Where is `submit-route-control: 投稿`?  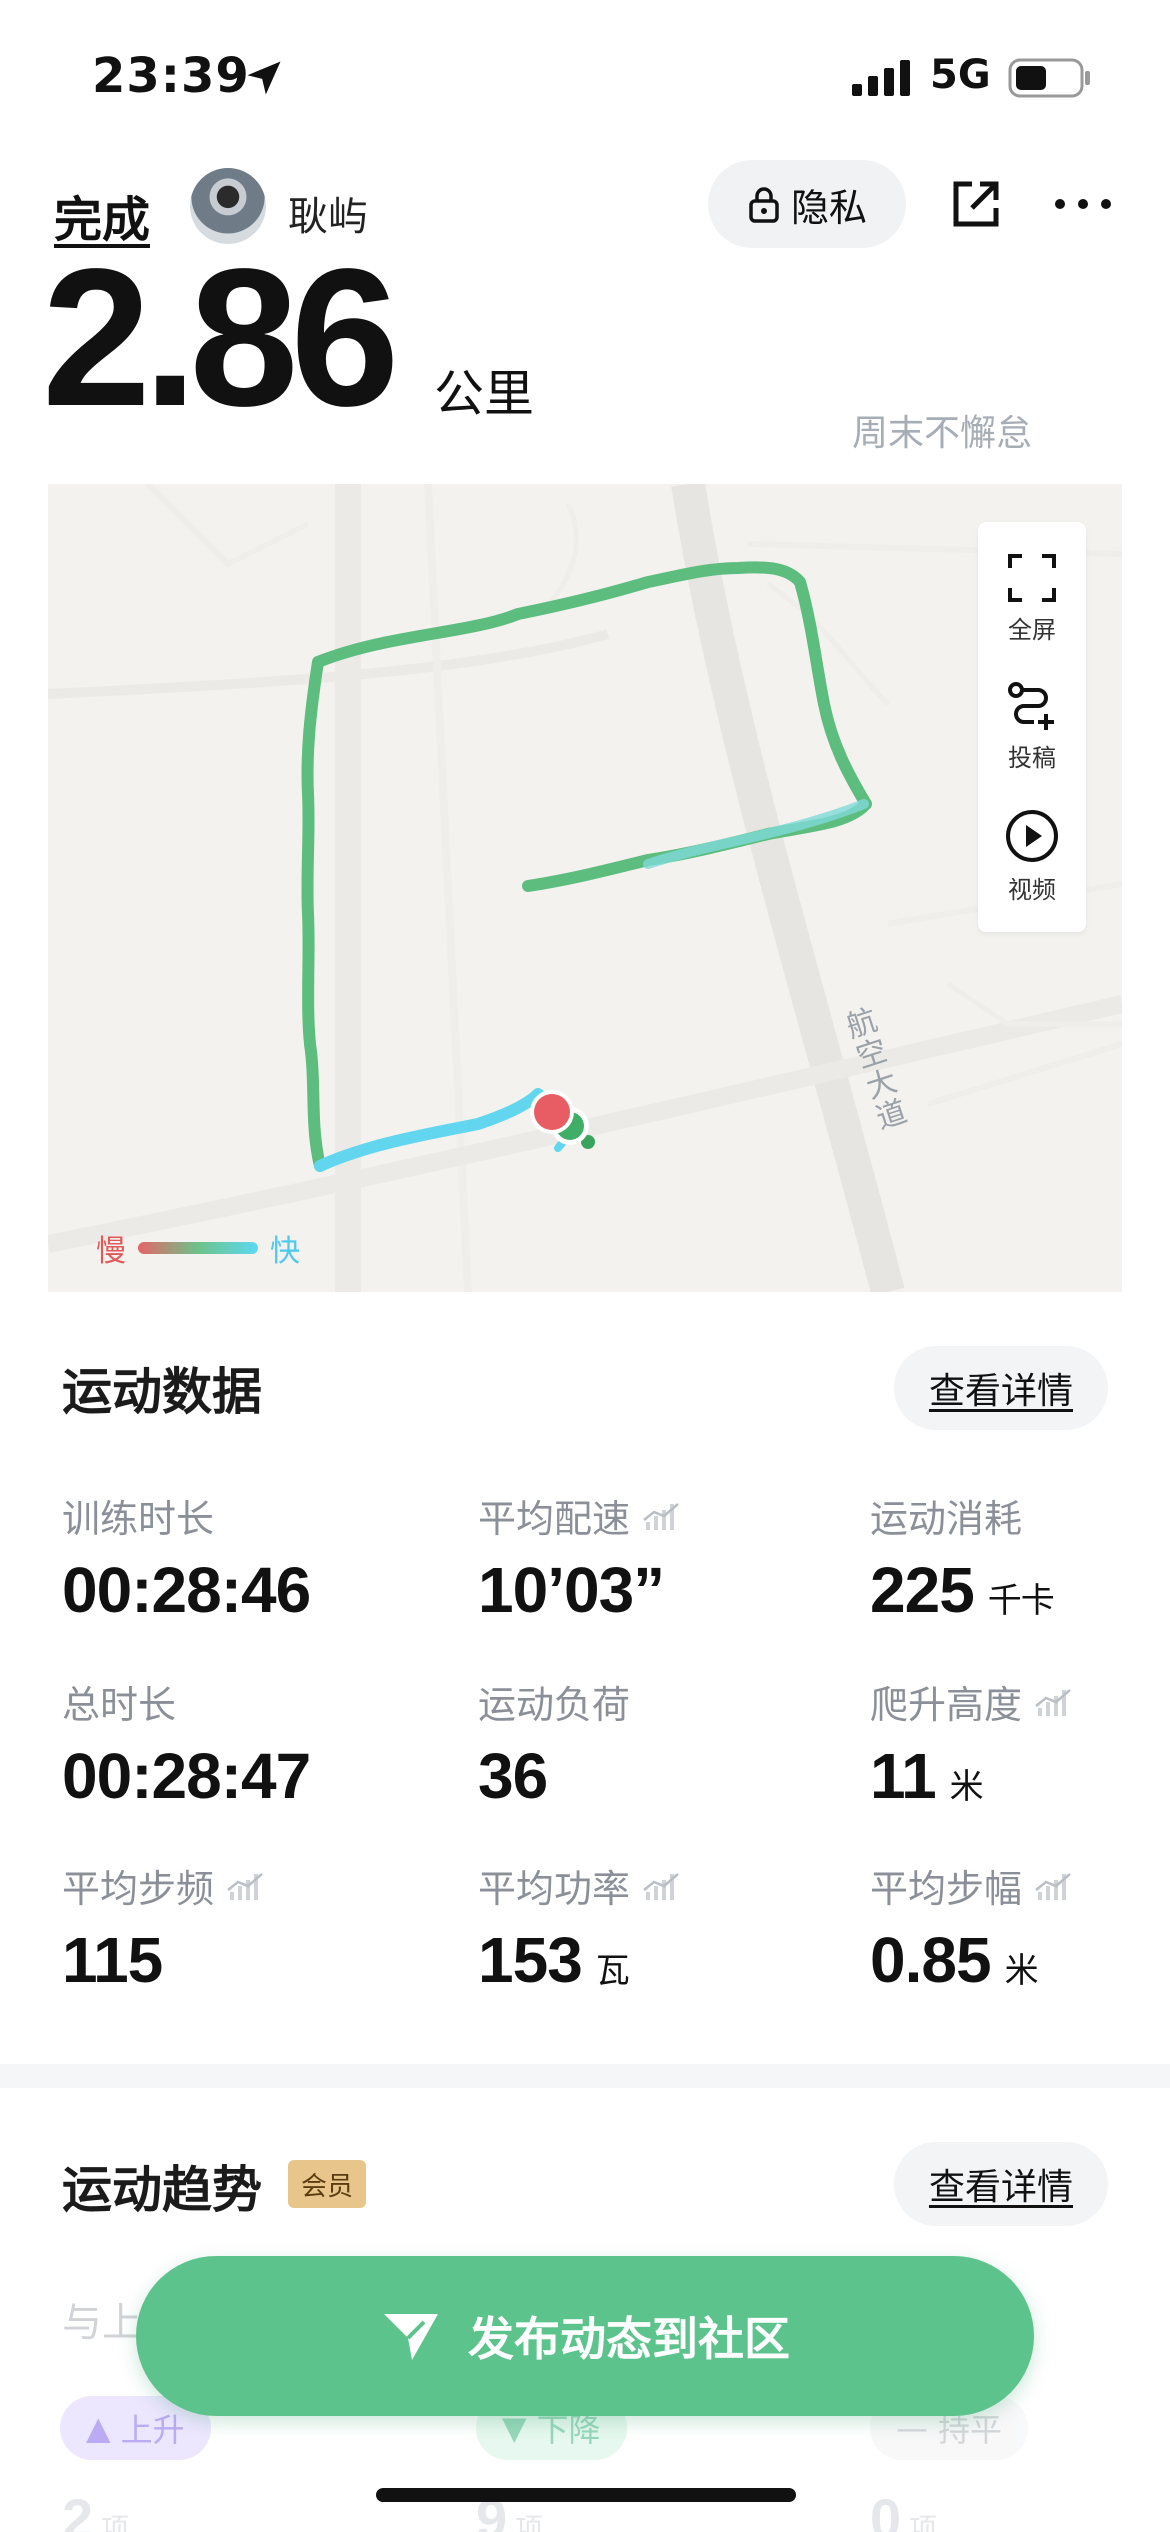 submit-route-control: 投稿 is located at coordinates (1032, 726).